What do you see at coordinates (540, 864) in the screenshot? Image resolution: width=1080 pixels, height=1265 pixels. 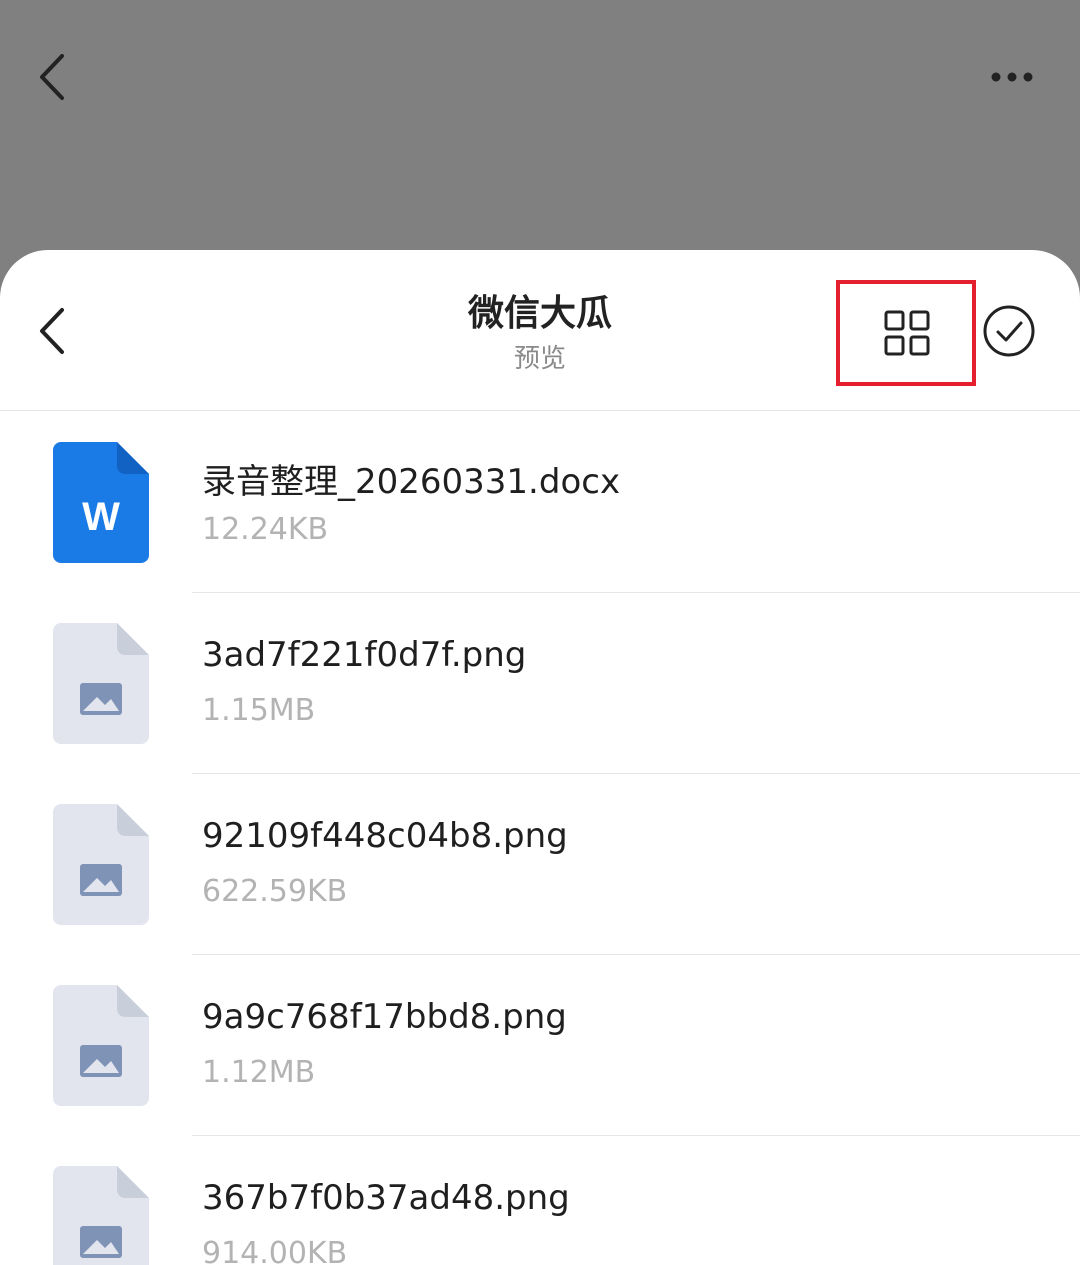 I see `list-item: 92109f448c04b8.png 622.59KB` at bounding box center [540, 864].